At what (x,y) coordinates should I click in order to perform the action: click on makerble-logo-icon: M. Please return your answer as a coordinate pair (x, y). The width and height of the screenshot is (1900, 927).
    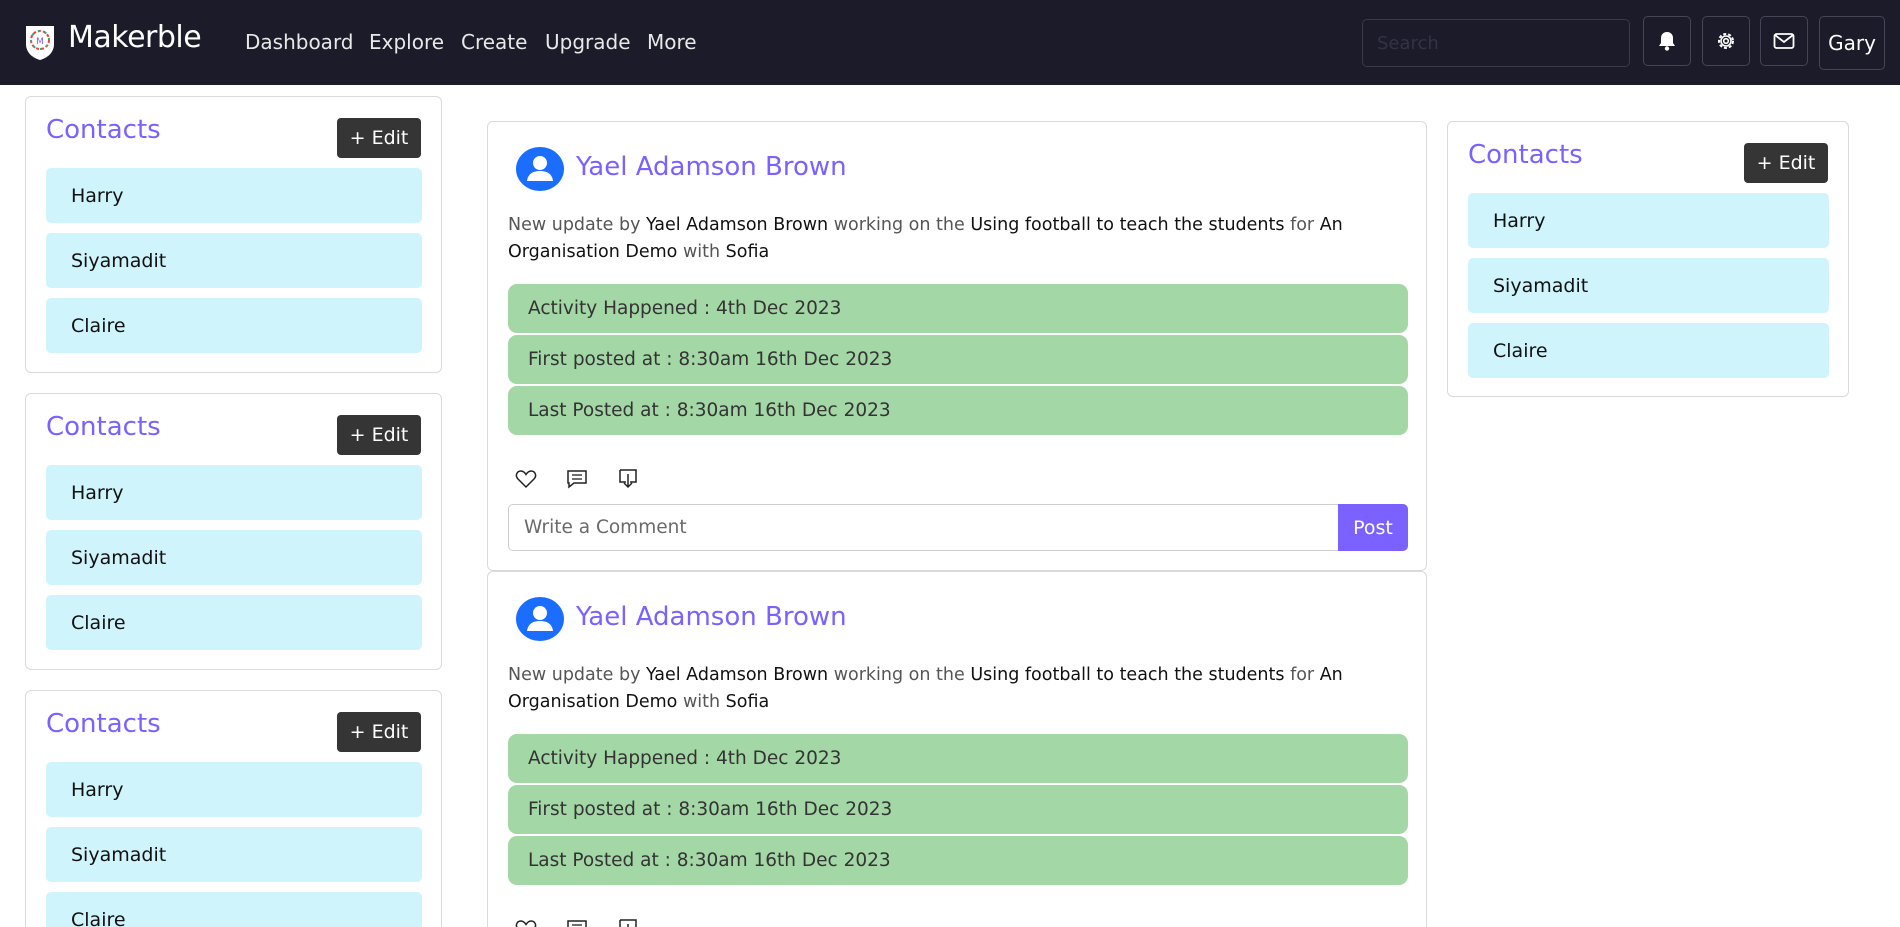
    Looking at the image, I should click on (40, 42).